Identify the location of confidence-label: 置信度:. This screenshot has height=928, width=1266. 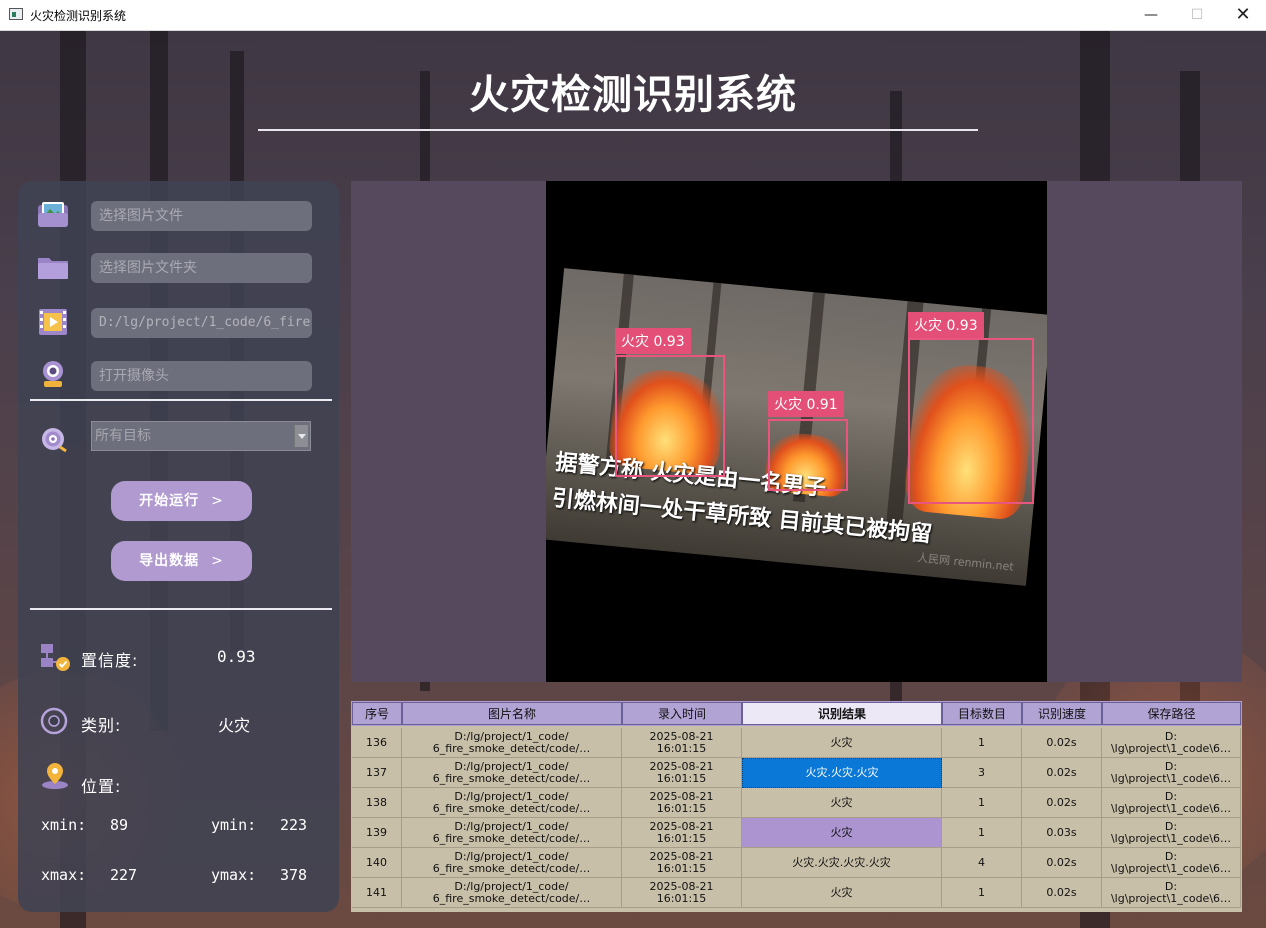
(110, 660).